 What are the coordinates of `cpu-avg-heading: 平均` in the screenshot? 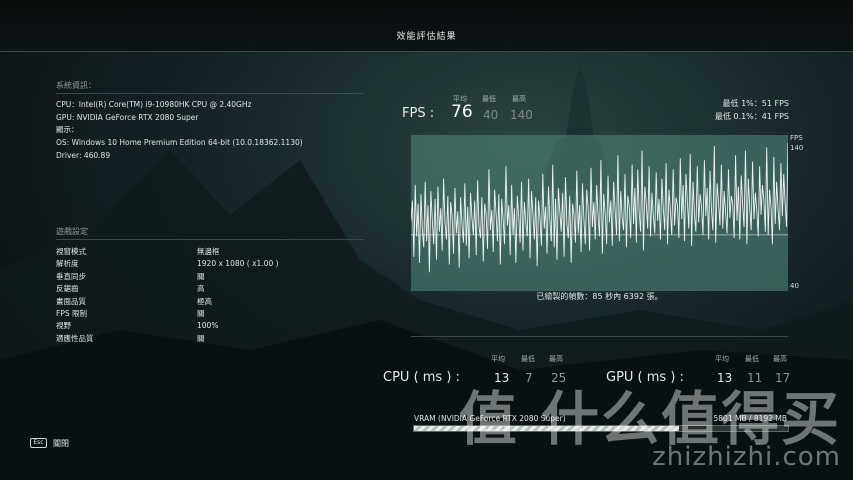 It's located at (498, 359).